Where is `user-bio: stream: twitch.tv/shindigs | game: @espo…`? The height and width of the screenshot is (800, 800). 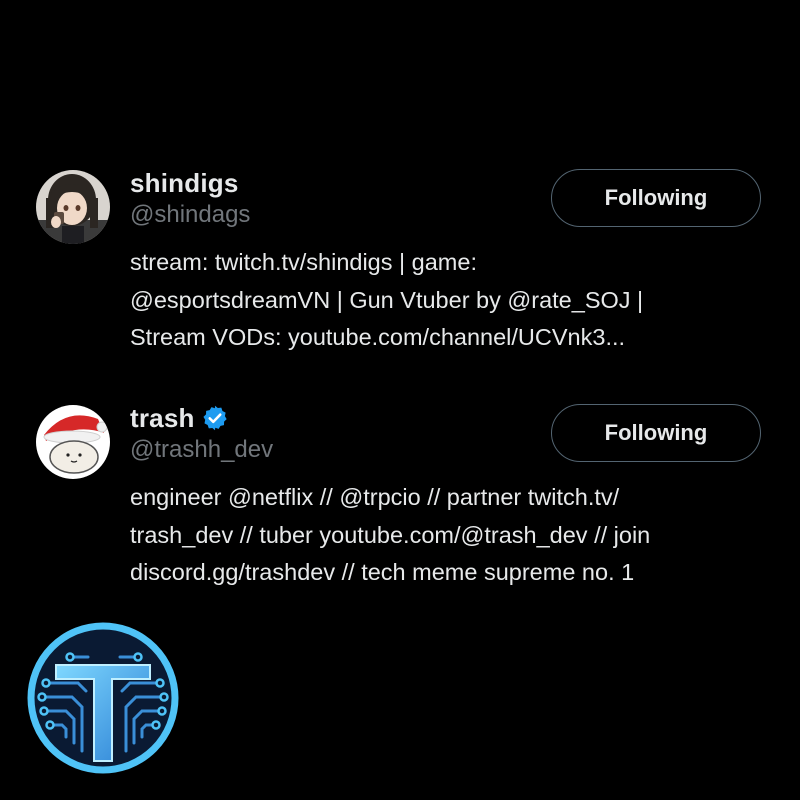 user-bio: stream: twitch.tv/shindigs | game: @espo… is located at coordinates (387, 299).